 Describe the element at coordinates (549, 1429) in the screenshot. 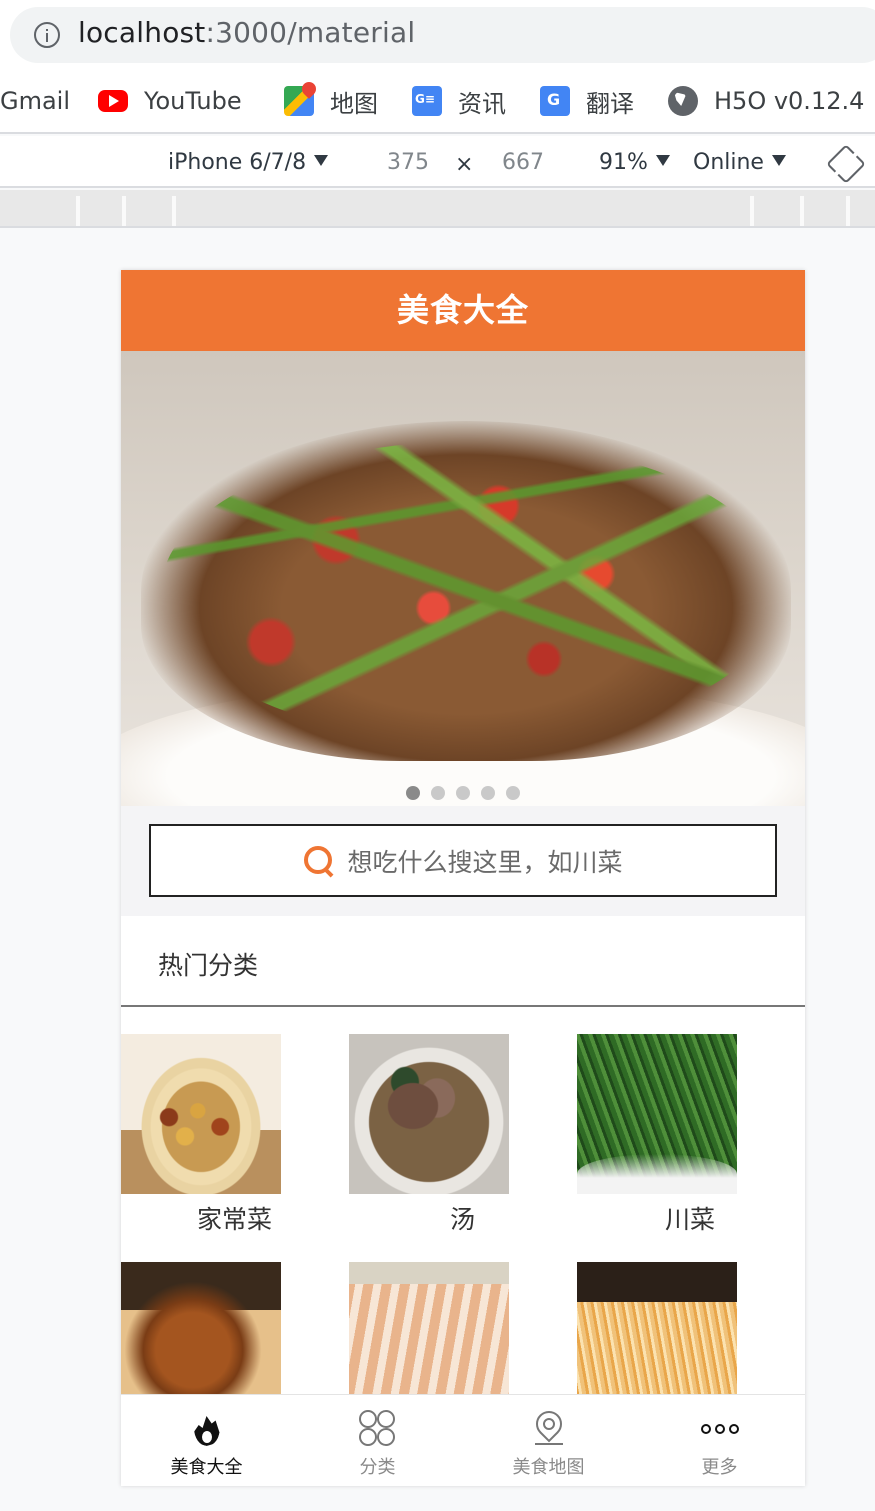

I see `map-pin-icon` at that location.